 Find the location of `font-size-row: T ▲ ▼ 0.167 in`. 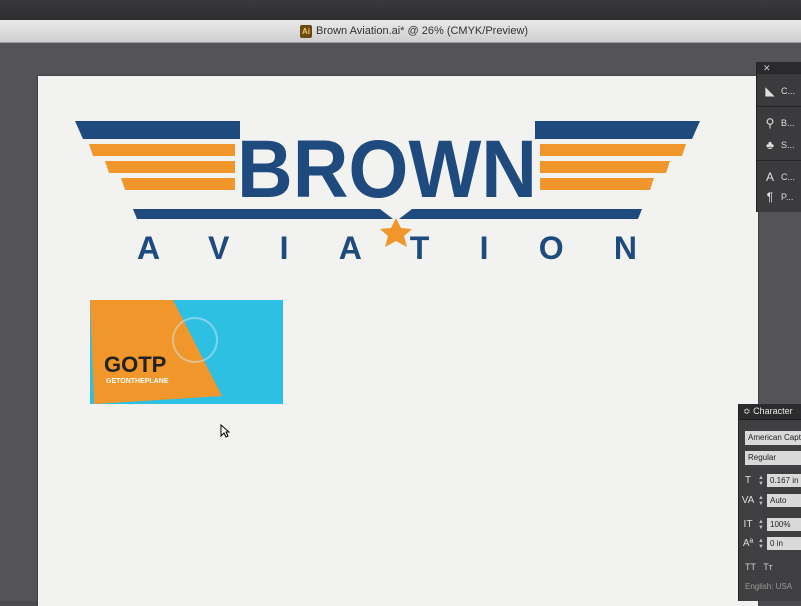

font-size-row: T ▲ ▼ 0.167 in is located at coordinates (771, 480).